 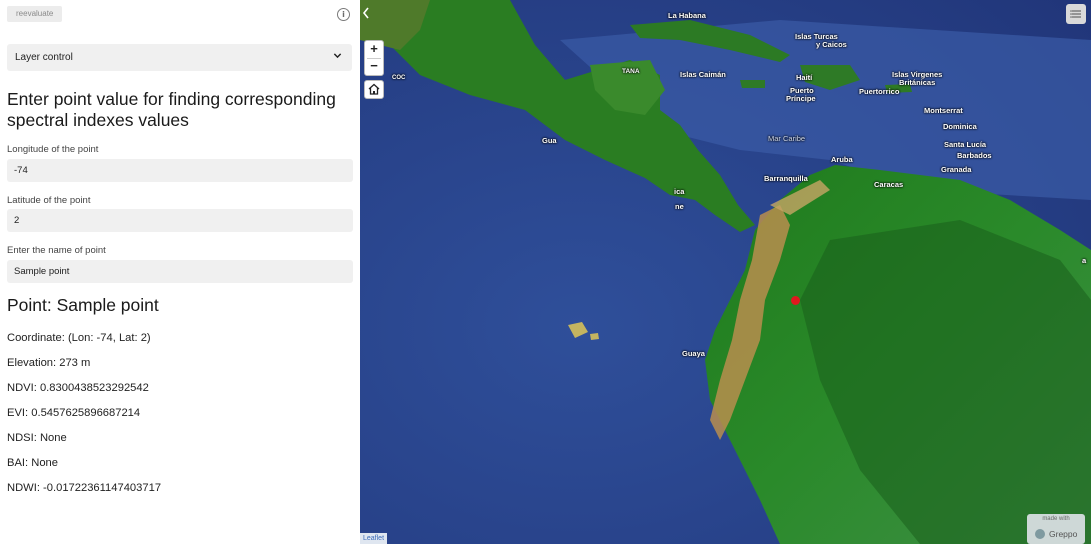 I want to click on map-label-y-caicos: y Caicos, so click(x=831, y=44).